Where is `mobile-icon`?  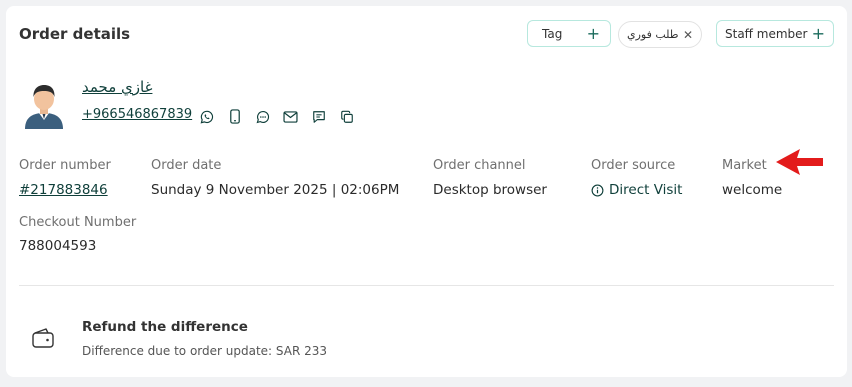 mobile-icon is located at coordinates (234, 116).